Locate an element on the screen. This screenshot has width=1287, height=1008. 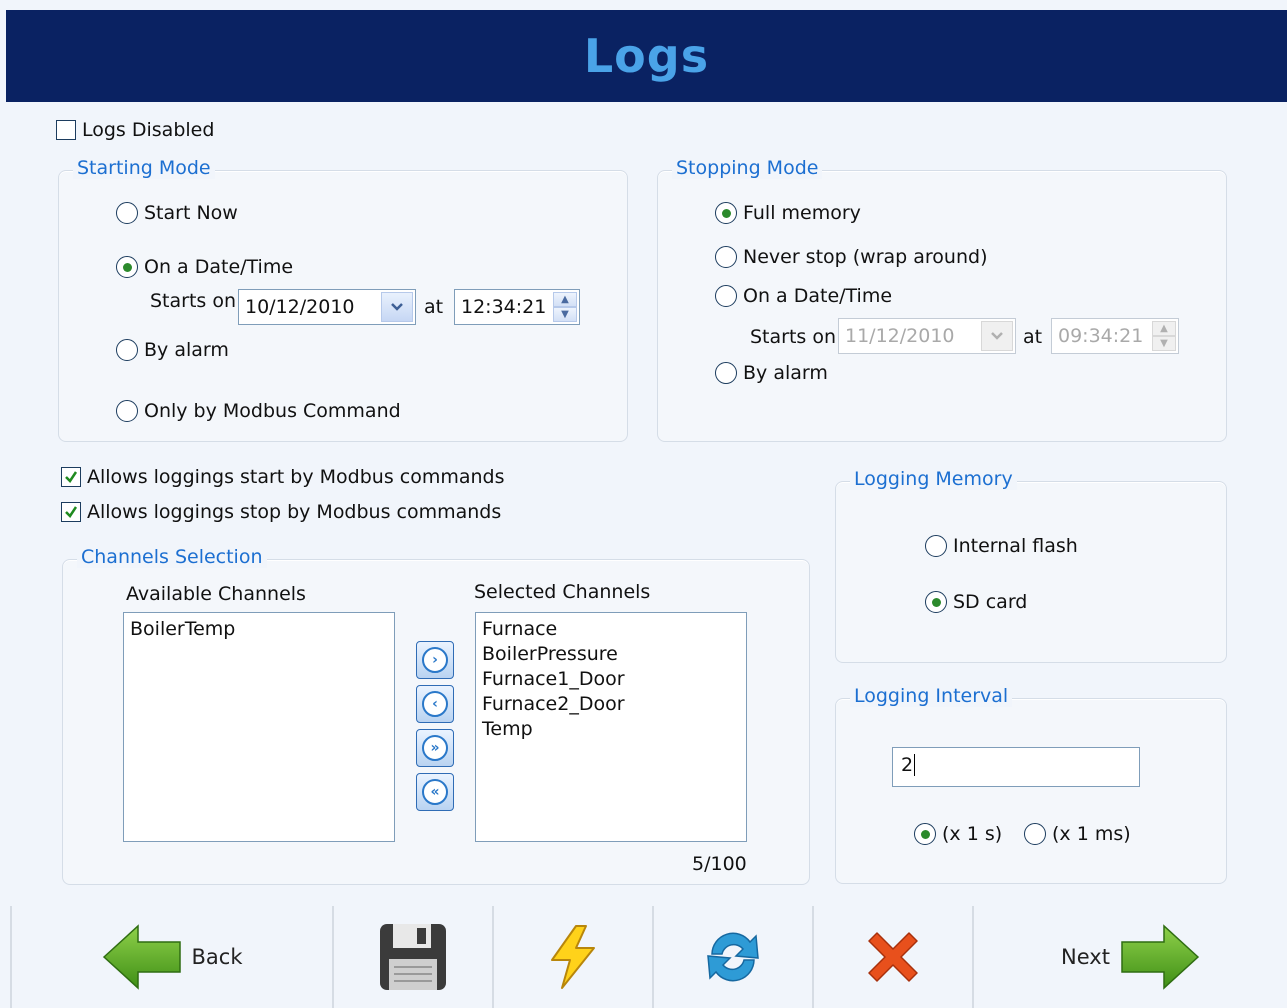
cancel-button is located at coordinates (893, 957).